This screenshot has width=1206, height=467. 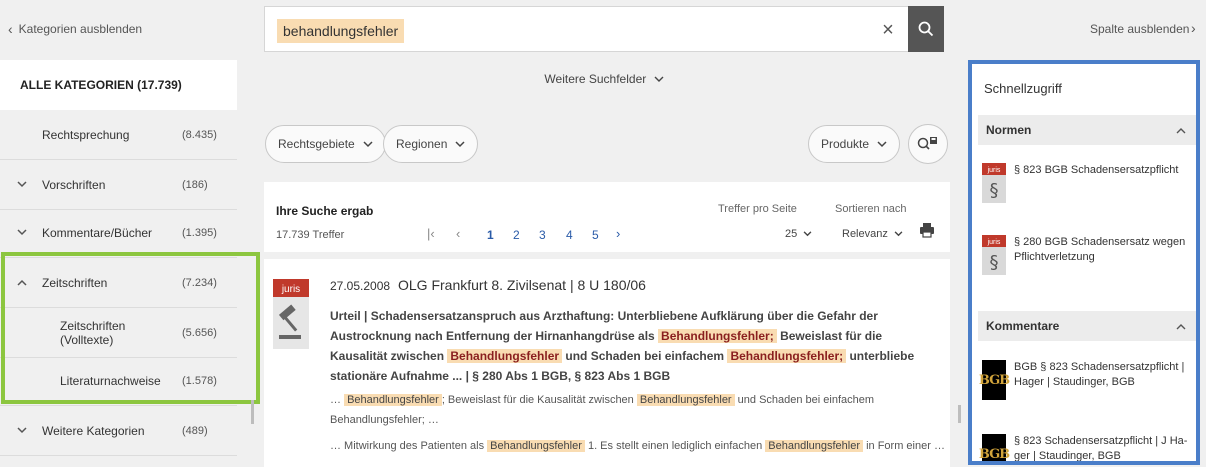 What do you see at coordinates (118, 185) in the screenshot?
I see `sidebar-item-vorschriften: Vorschriften (186)` at bounding box center [118, 185].